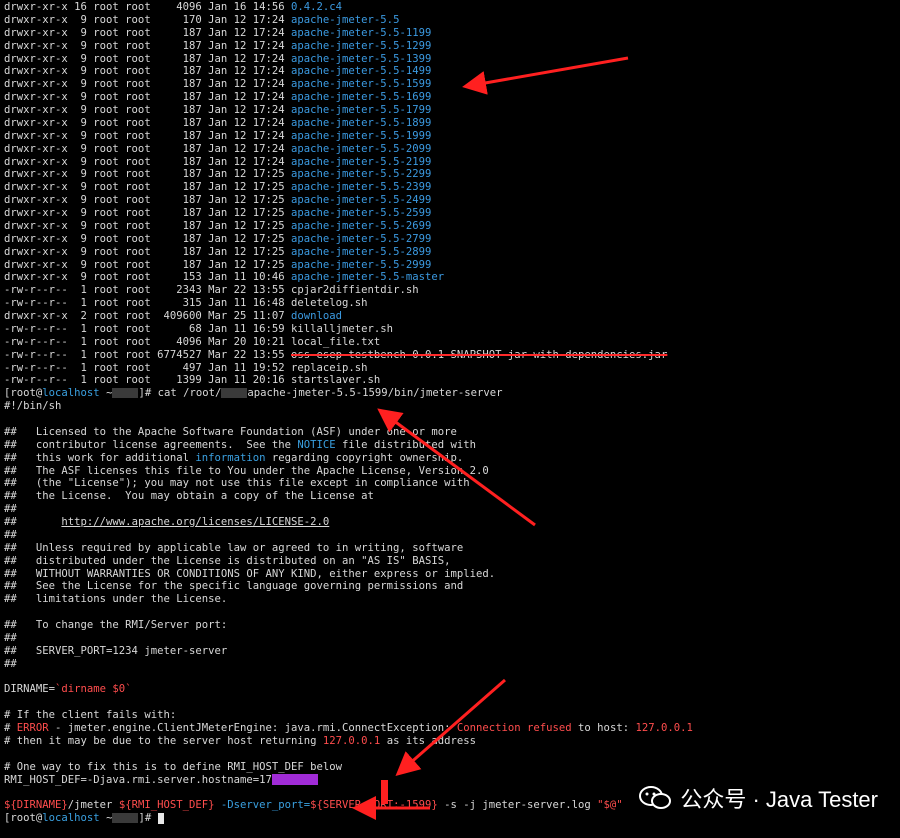  Describe the element at coordinates (32, 728) in the screenshot. I see `error-keyword: ERROR` at that location.